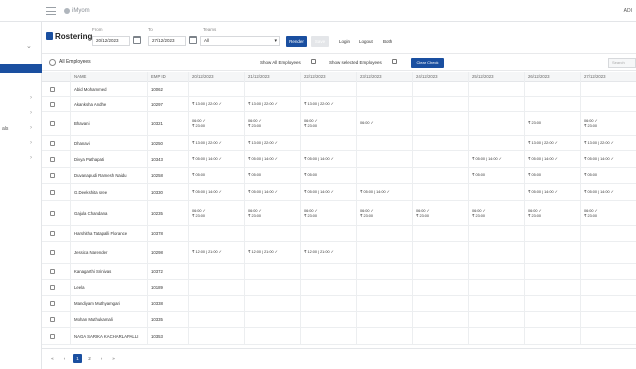  Describe the element at coordinates (313, 61) in the screenshot. I see `show-all-employees-checkbox` at that location.